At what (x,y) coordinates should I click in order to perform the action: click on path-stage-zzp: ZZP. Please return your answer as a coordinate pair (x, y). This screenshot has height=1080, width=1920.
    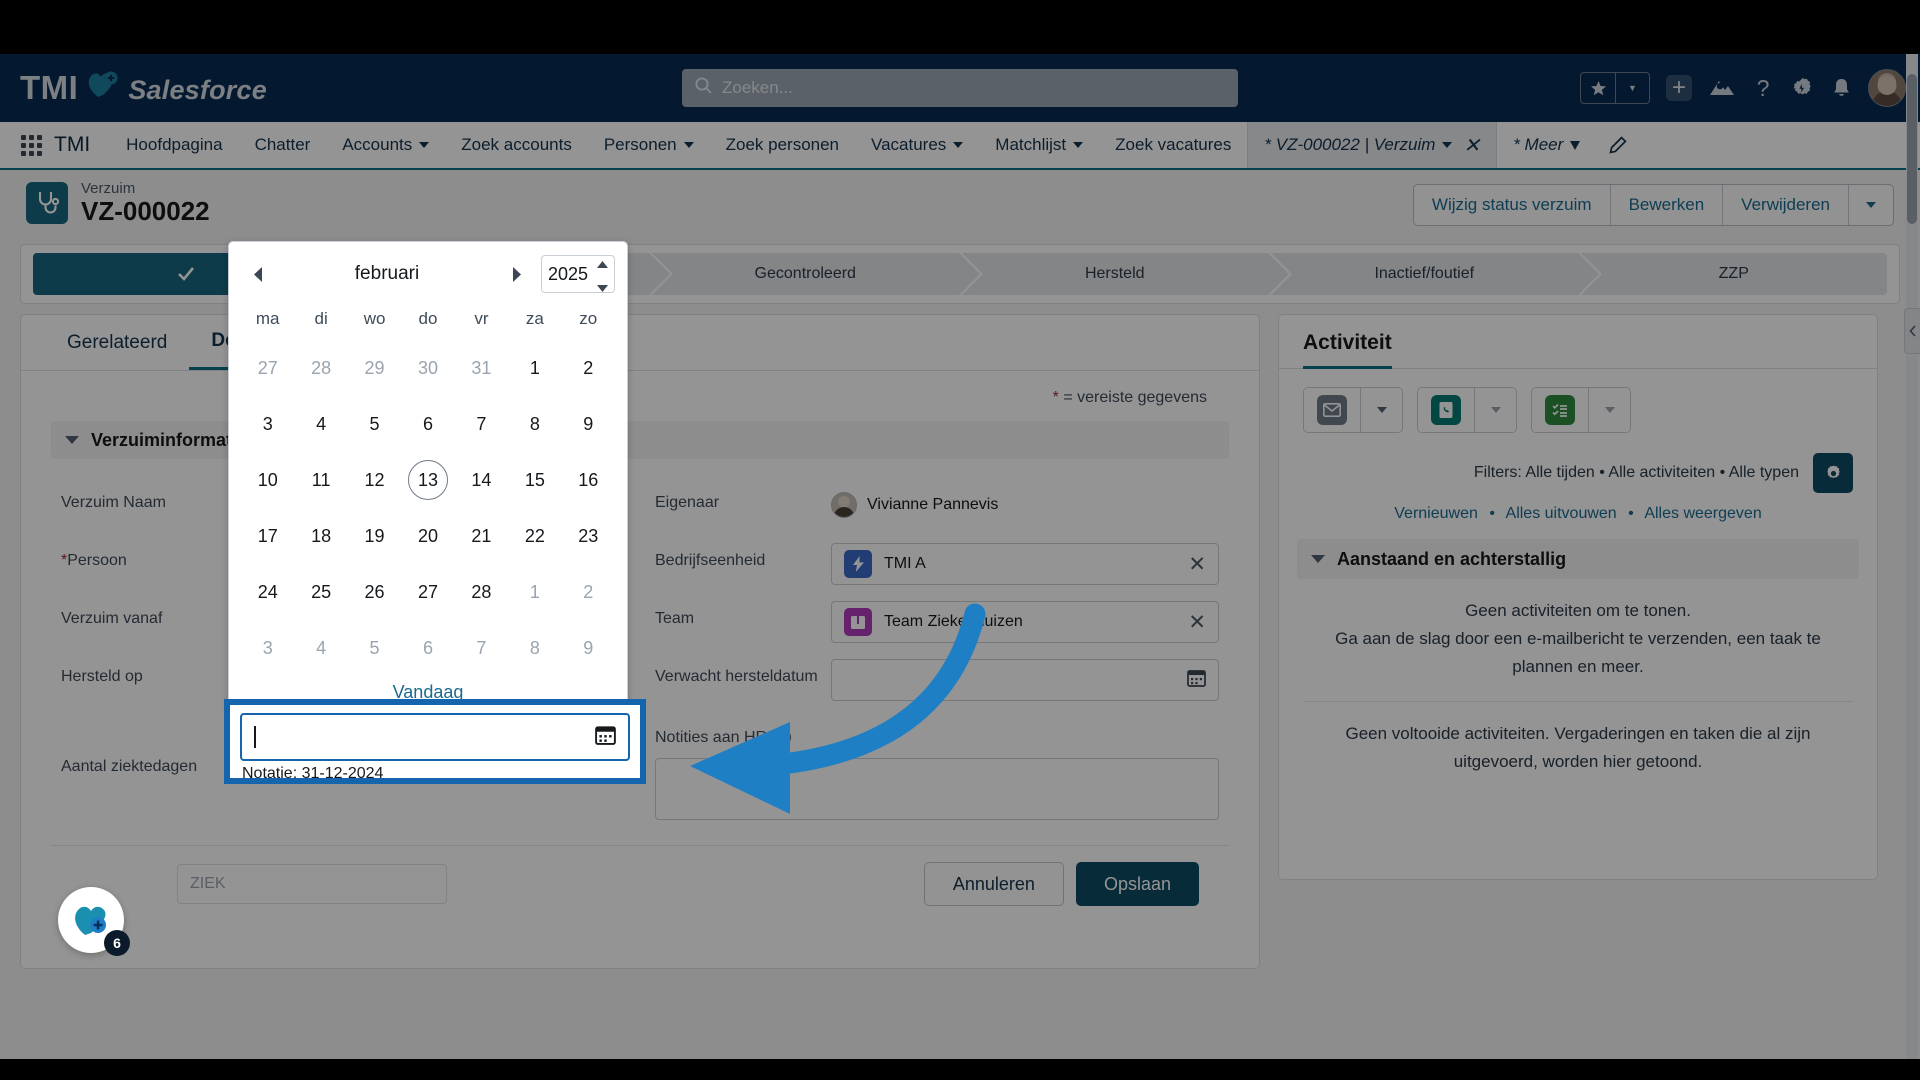
    Looking at the image, I should click on (1733, 274).